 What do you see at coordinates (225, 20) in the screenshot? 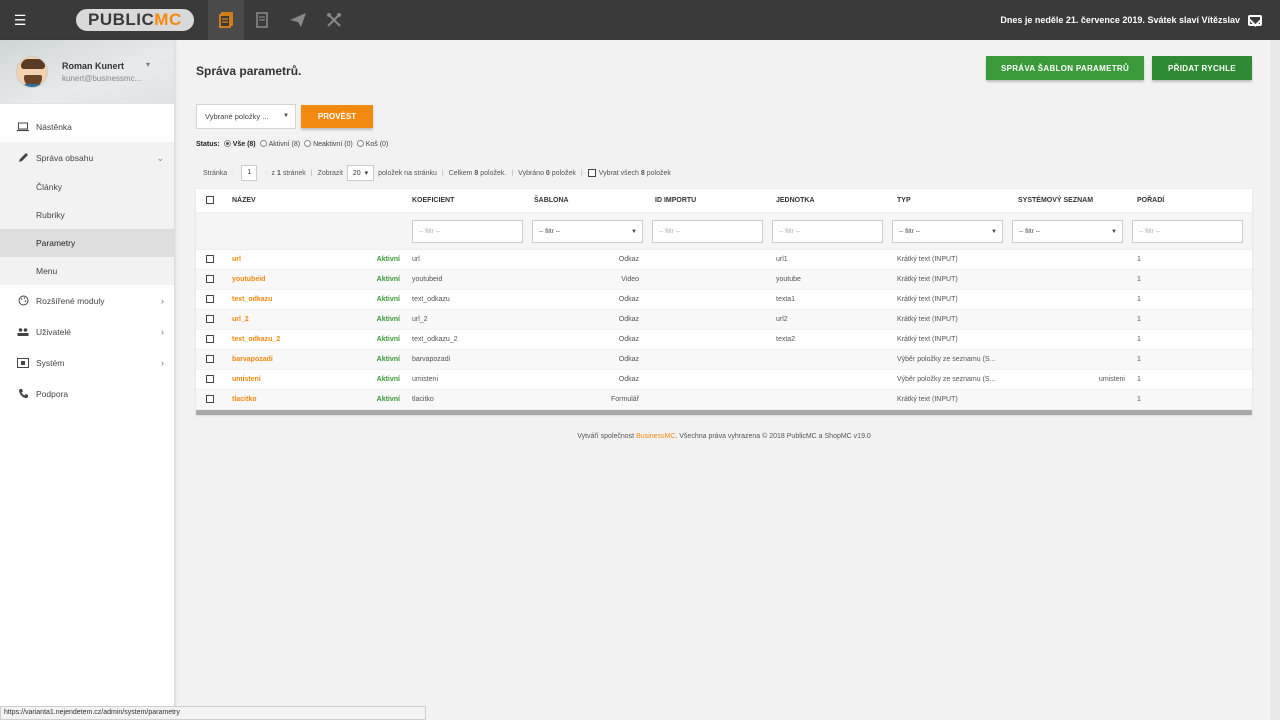
I see `documents-icon` at bounding box center [225, 20].